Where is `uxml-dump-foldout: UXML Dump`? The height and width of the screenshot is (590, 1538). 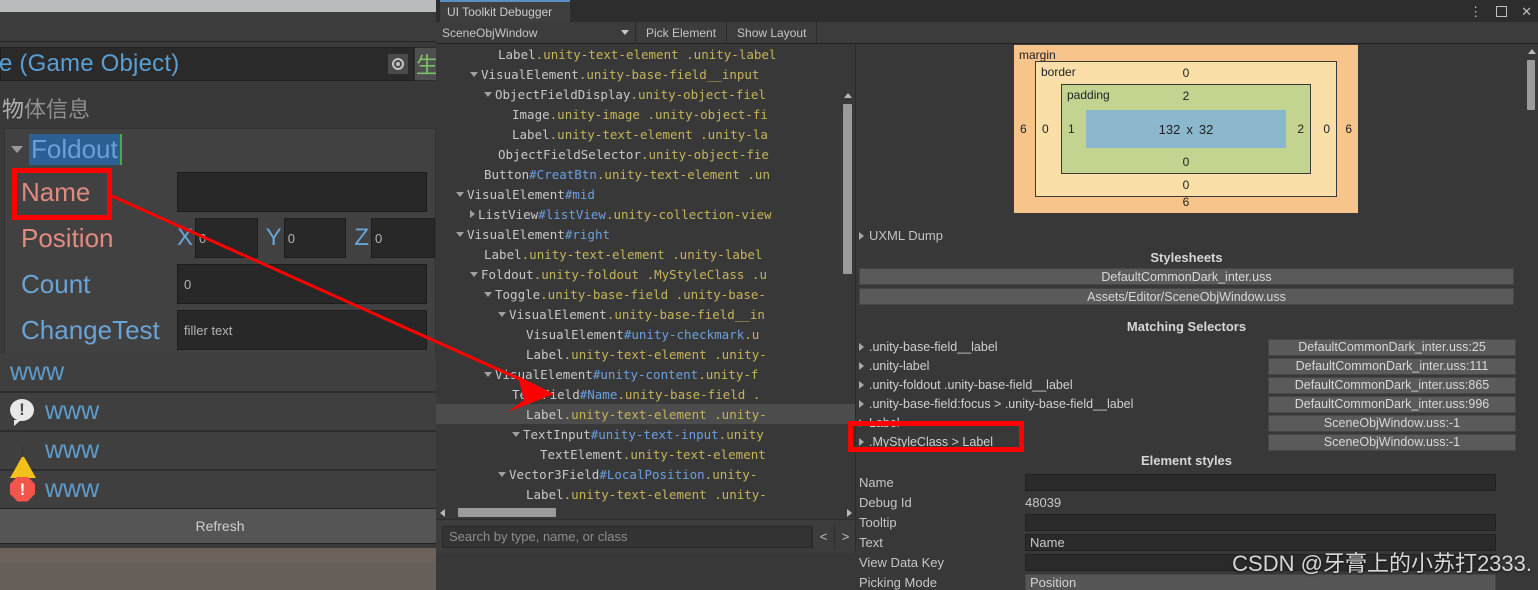 uxml-dump-foldout: UXML Dump is located at coordinates (901, 235).